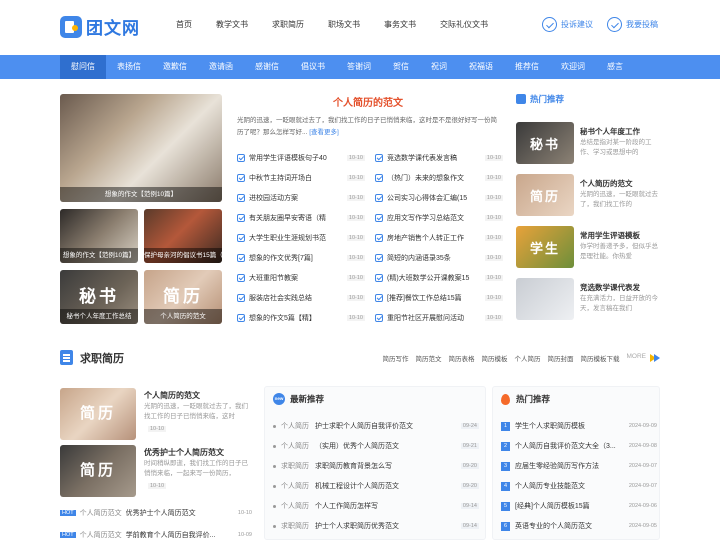 The height and width of the screenshot is (540, 720). What do you see at coordinates (368, 101) in the screenshot?
I see `article-title: 个人简历的范文` at bounding box center [368, 101].